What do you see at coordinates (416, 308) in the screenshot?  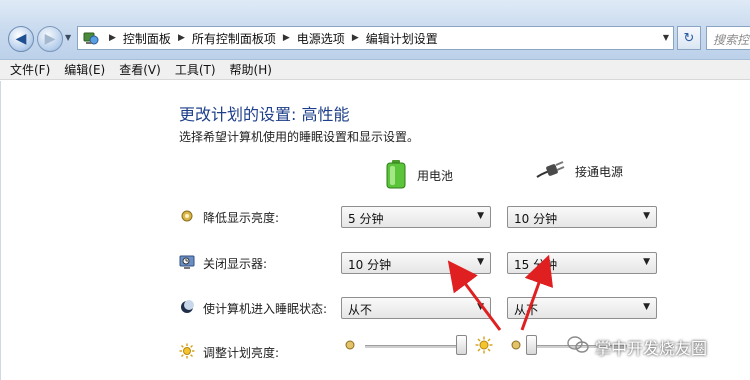 I see `sleep-battery-select: 从不 ▼` at bounding box center [416, 308].